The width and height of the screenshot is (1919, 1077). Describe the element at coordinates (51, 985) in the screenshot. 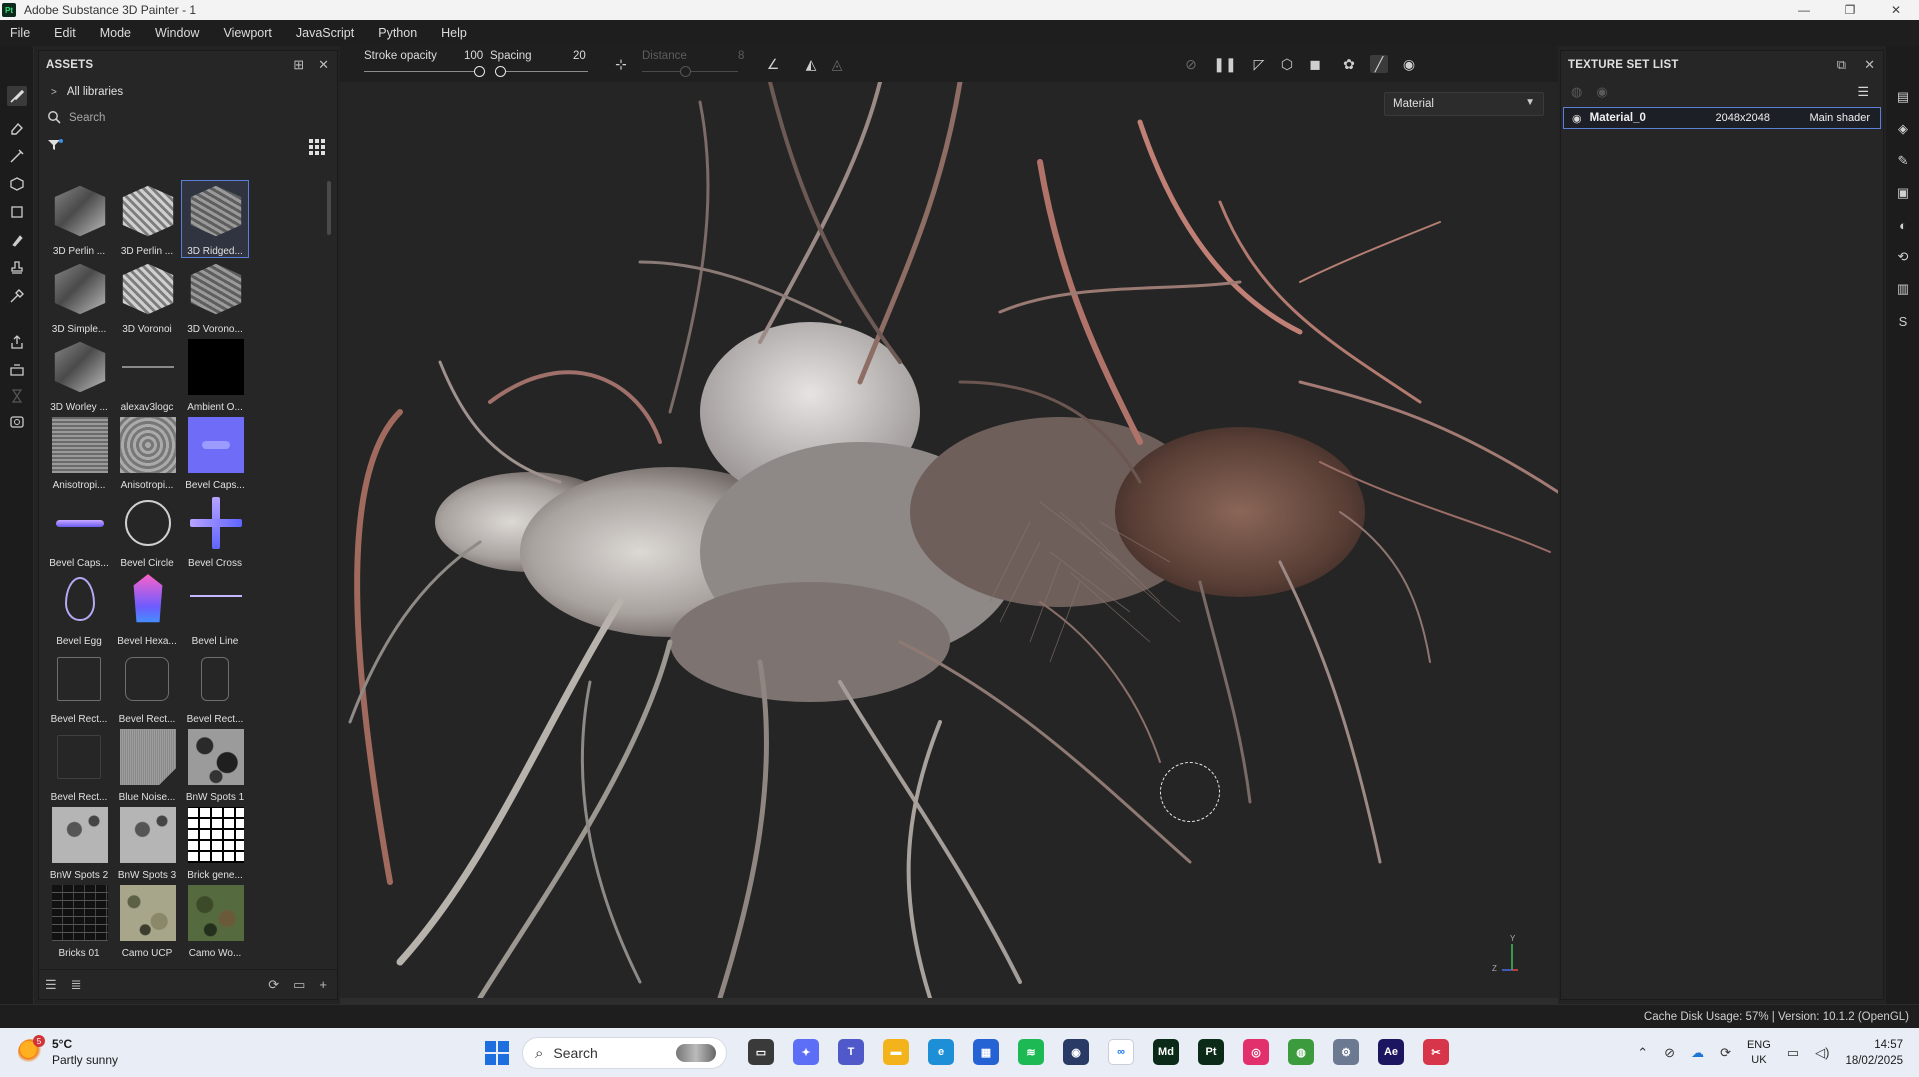

I see `list-view-icon: ☰` at that location.